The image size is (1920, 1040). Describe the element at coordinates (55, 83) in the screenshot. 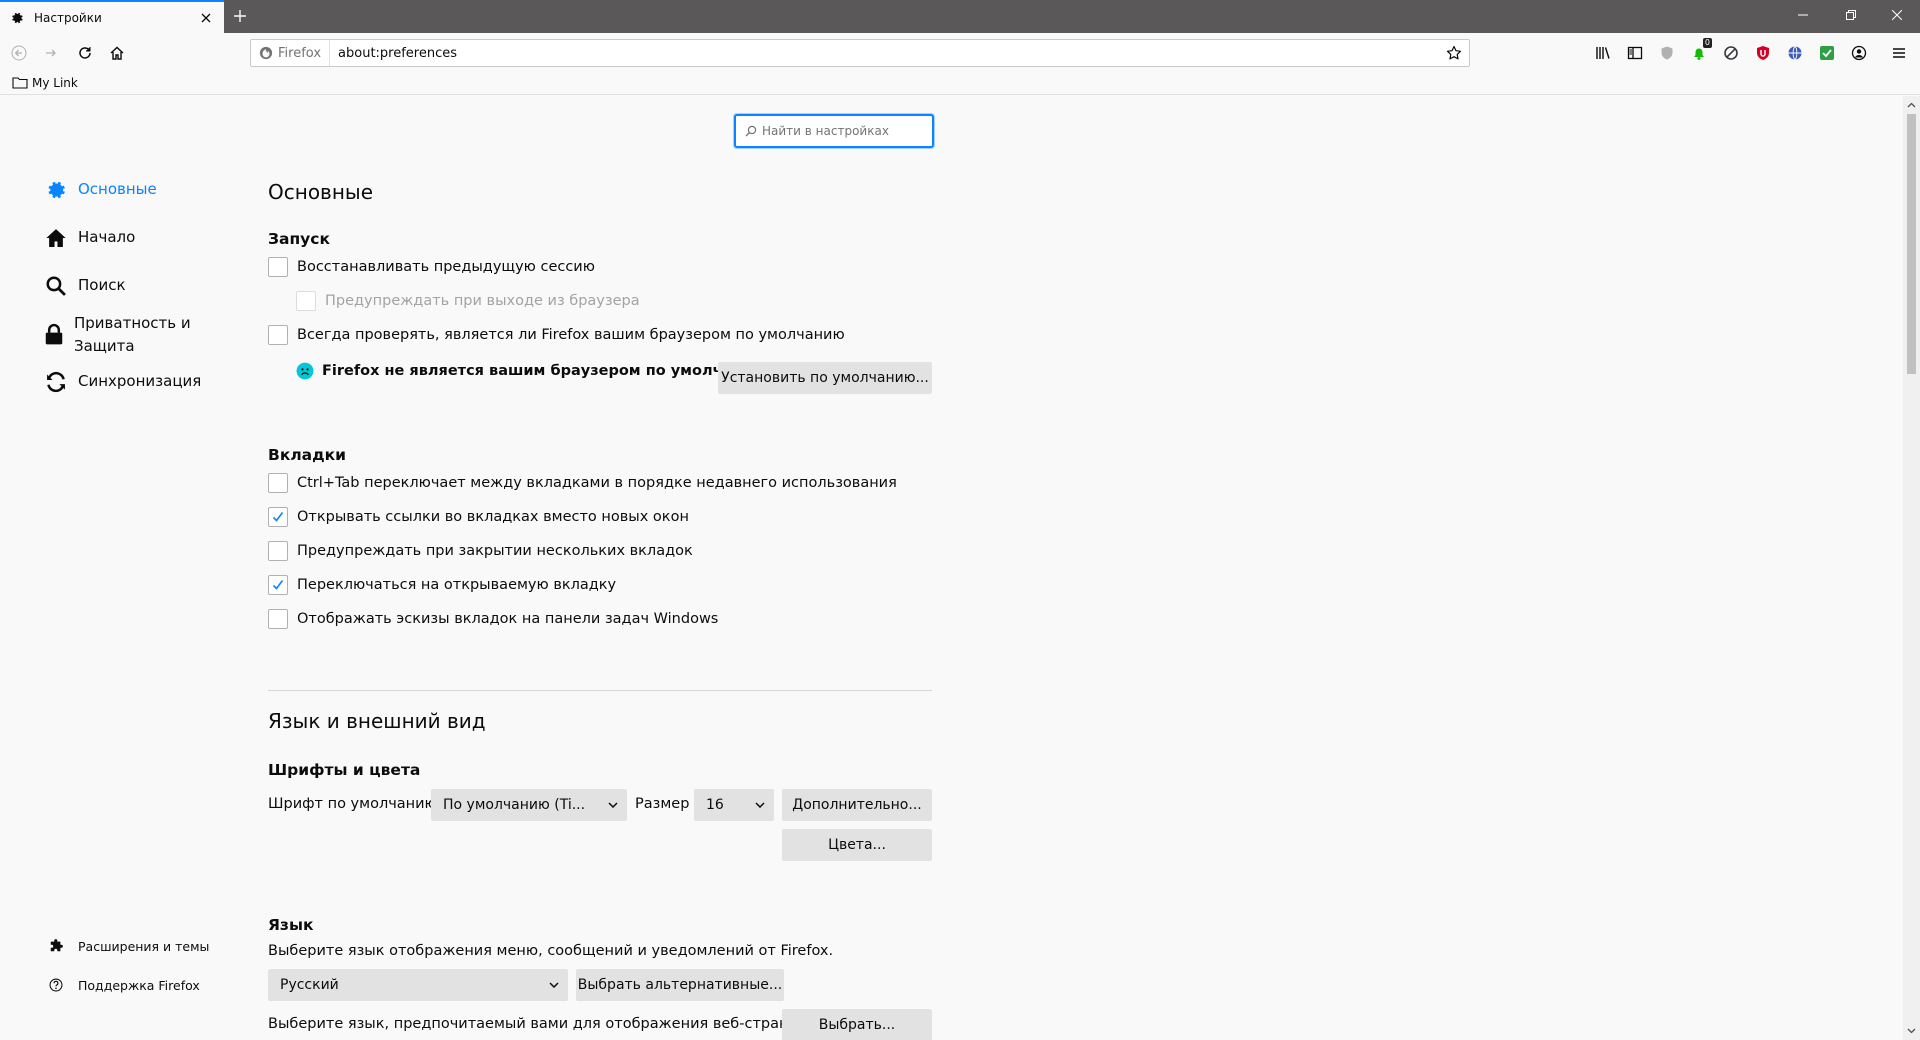

I see `bookmark-label: My Link` at that location.